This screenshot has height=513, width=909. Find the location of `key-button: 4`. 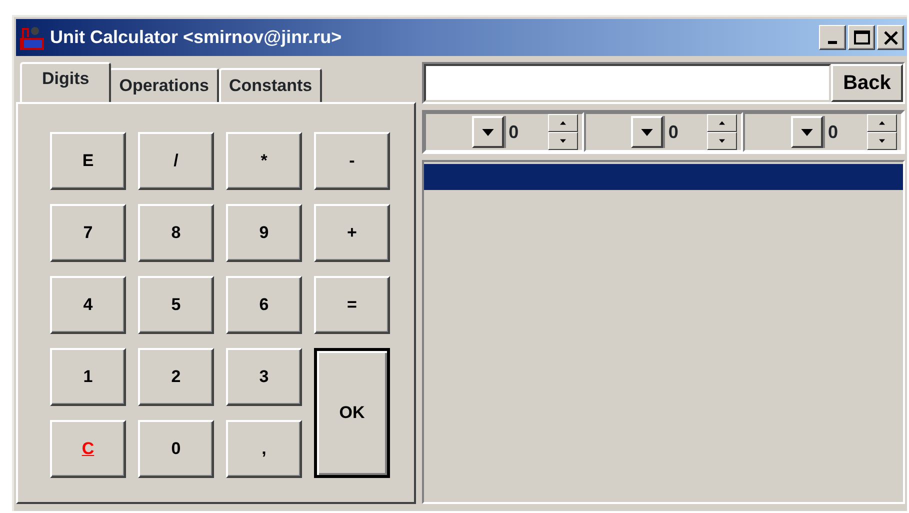

key-button: 4 is located at coordinates (88, 305).